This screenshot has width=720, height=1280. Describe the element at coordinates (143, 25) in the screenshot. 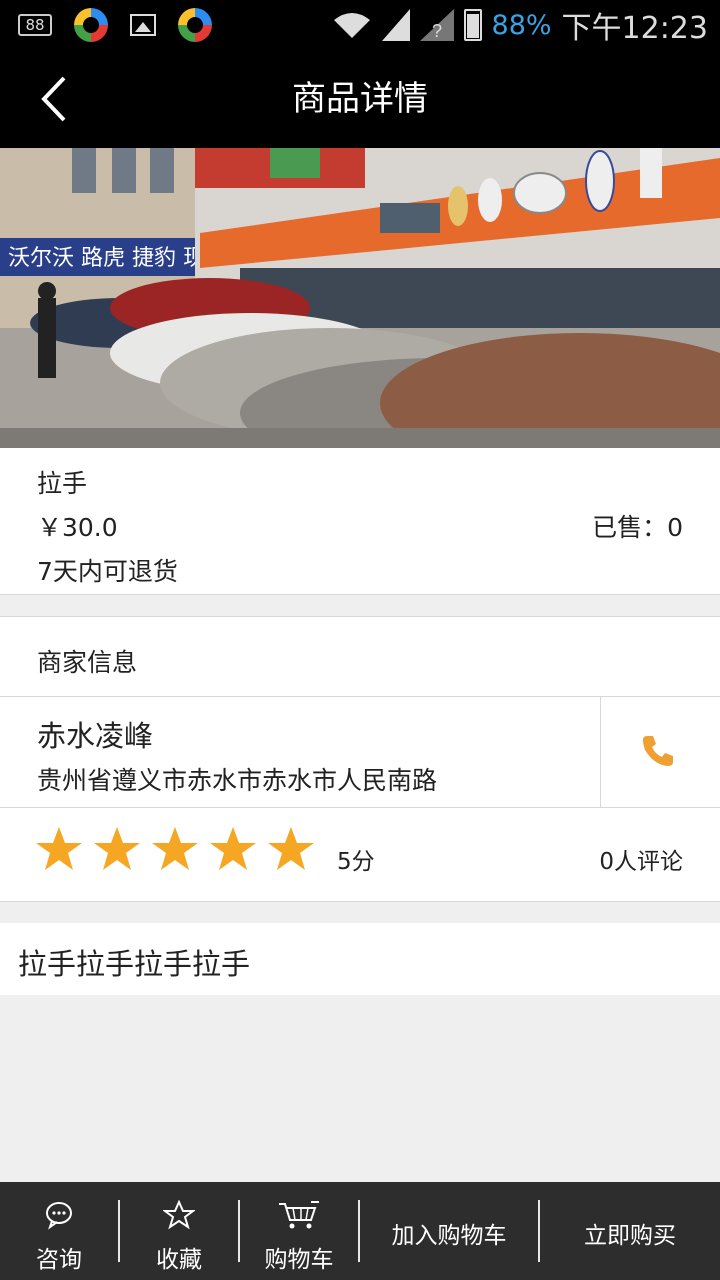

I see `image-notification-icon` at that location.